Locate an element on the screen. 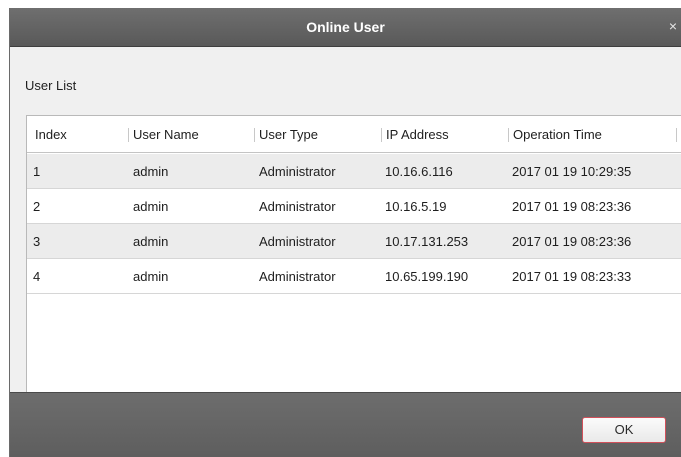 The image size is (681, 457). column-header-user-type: User Type is located at coordinates (288, 134).